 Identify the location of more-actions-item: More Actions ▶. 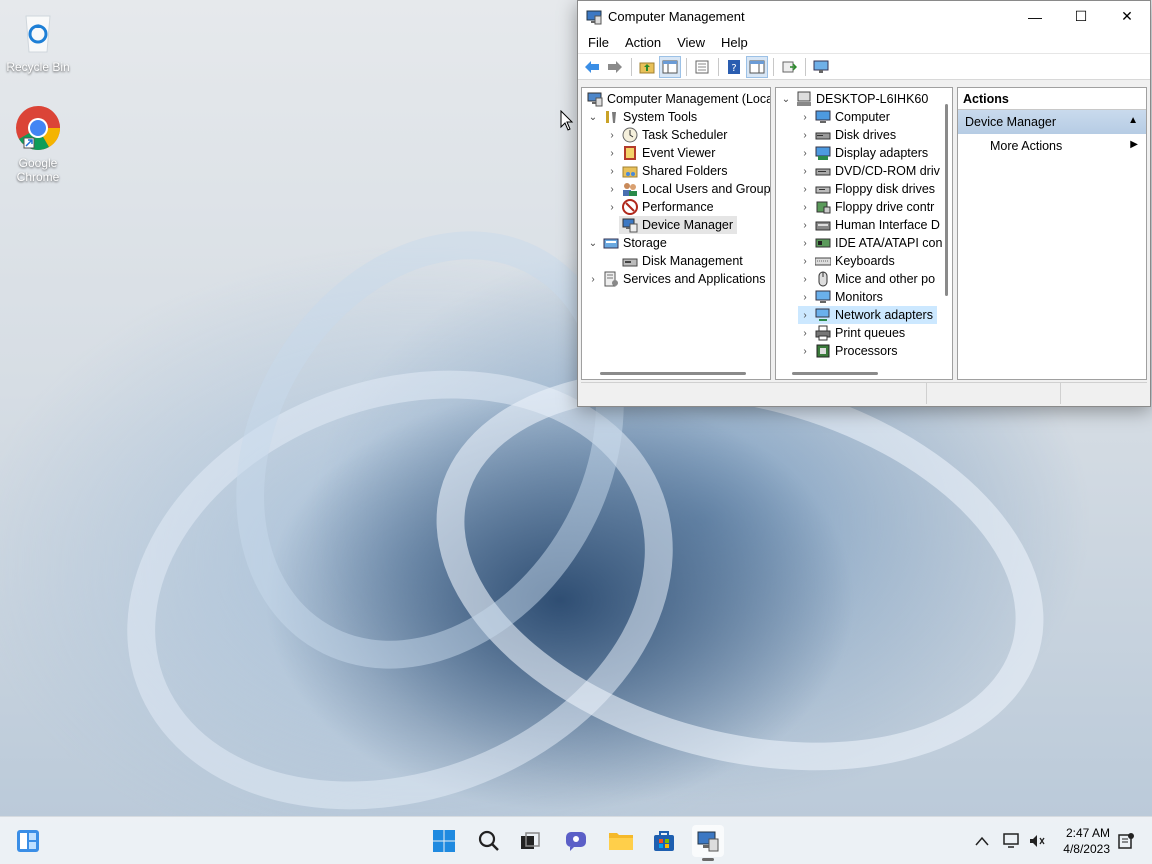
(1052, 146).